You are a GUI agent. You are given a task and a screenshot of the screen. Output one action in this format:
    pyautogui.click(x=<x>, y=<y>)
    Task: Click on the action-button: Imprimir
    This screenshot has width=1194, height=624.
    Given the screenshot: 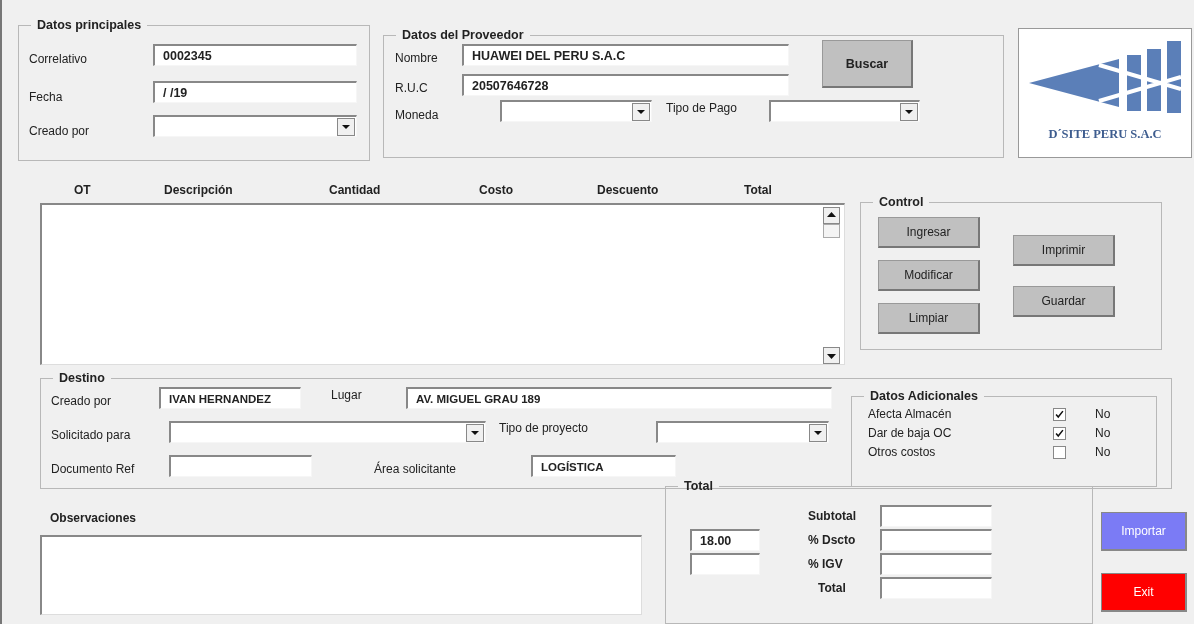 What is the action you would take?
    pyautogui.click(x=1064, y=250)
    